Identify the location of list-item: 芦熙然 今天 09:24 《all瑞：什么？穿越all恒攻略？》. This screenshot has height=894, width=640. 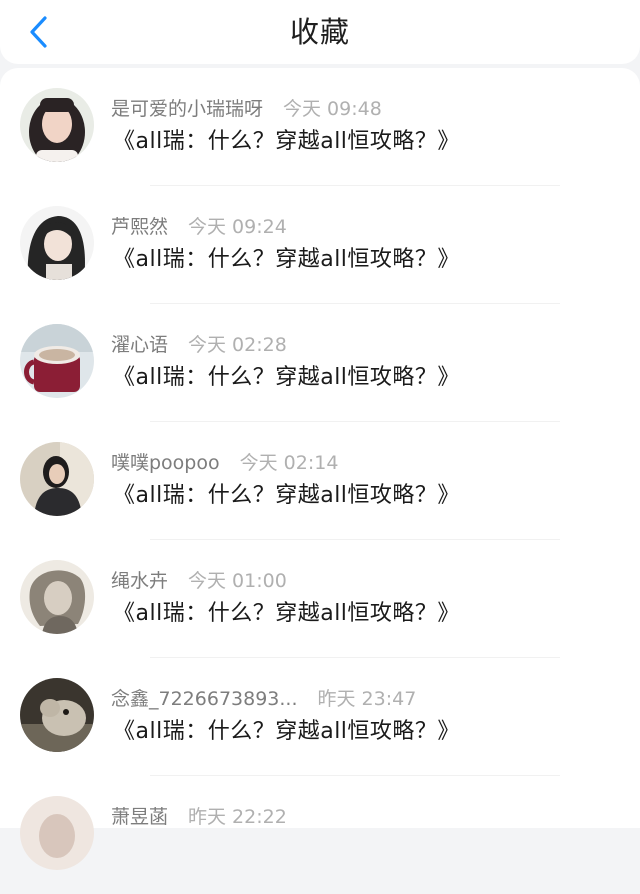
(320, 245).